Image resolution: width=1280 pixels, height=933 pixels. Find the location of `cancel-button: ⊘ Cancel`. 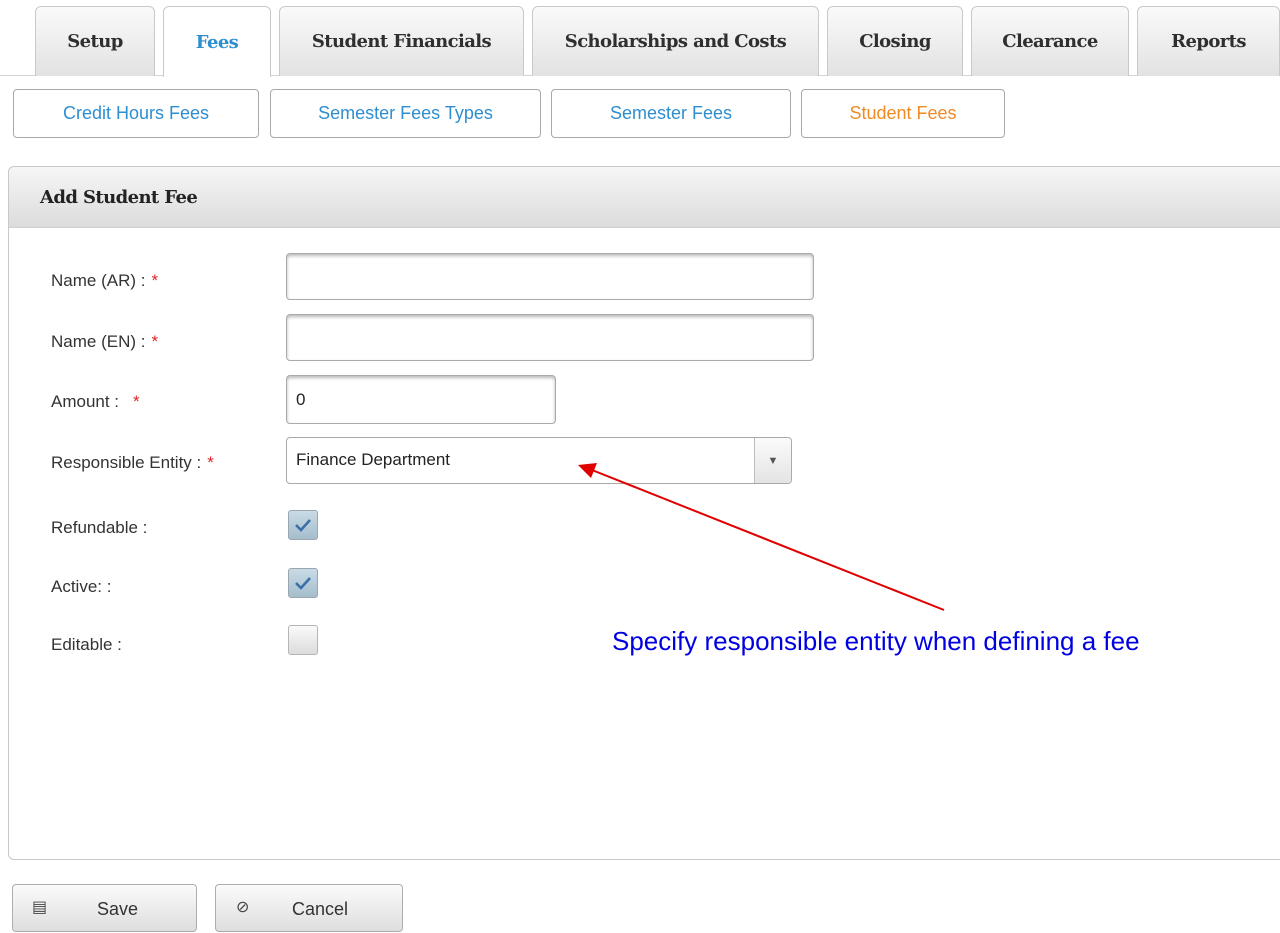

cancel-button: ⊘ Cancel is located at coordinates (309, 908).